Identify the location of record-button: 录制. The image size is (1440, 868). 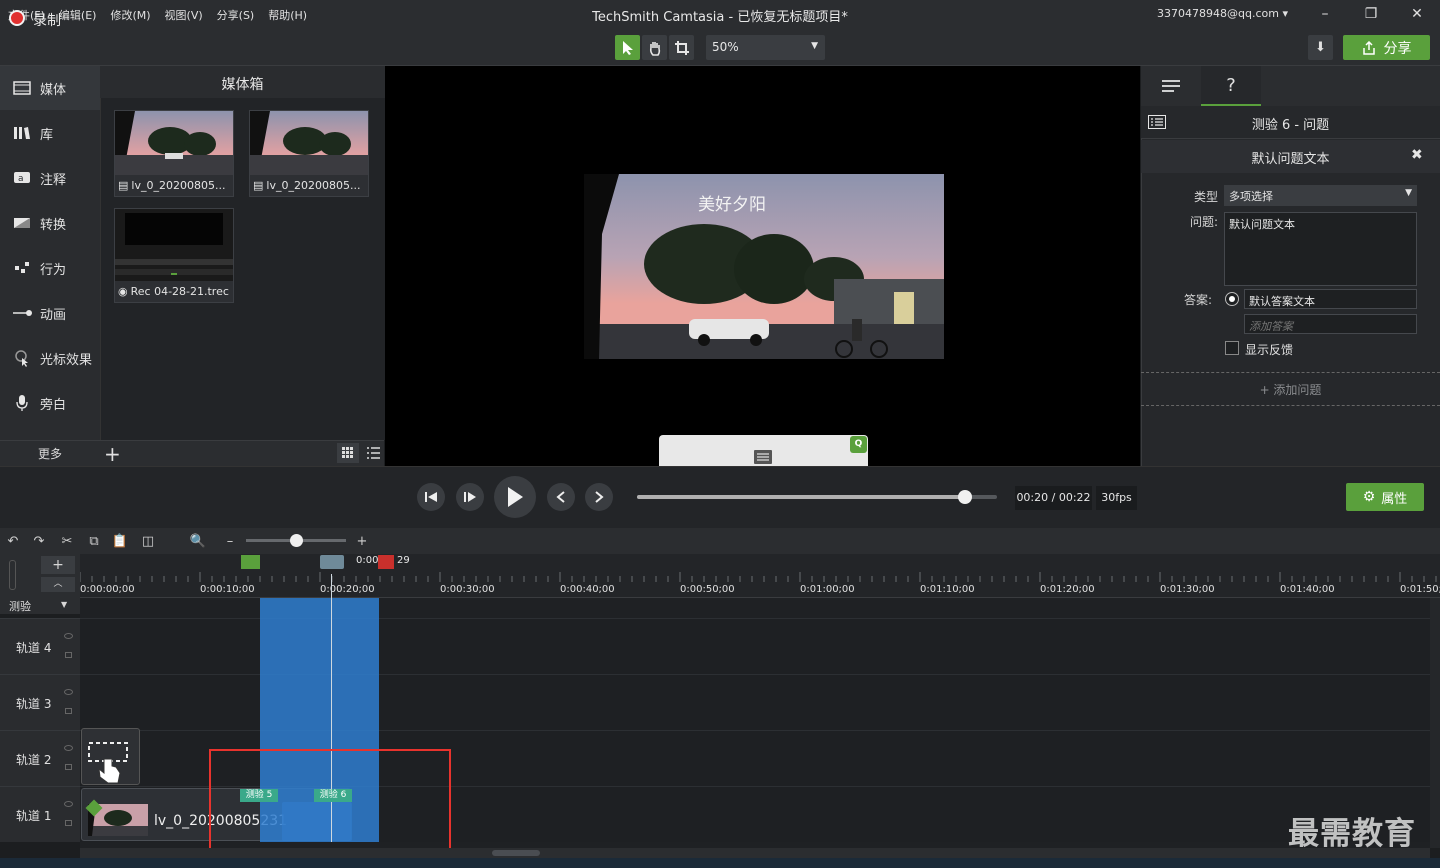
(47, 20).